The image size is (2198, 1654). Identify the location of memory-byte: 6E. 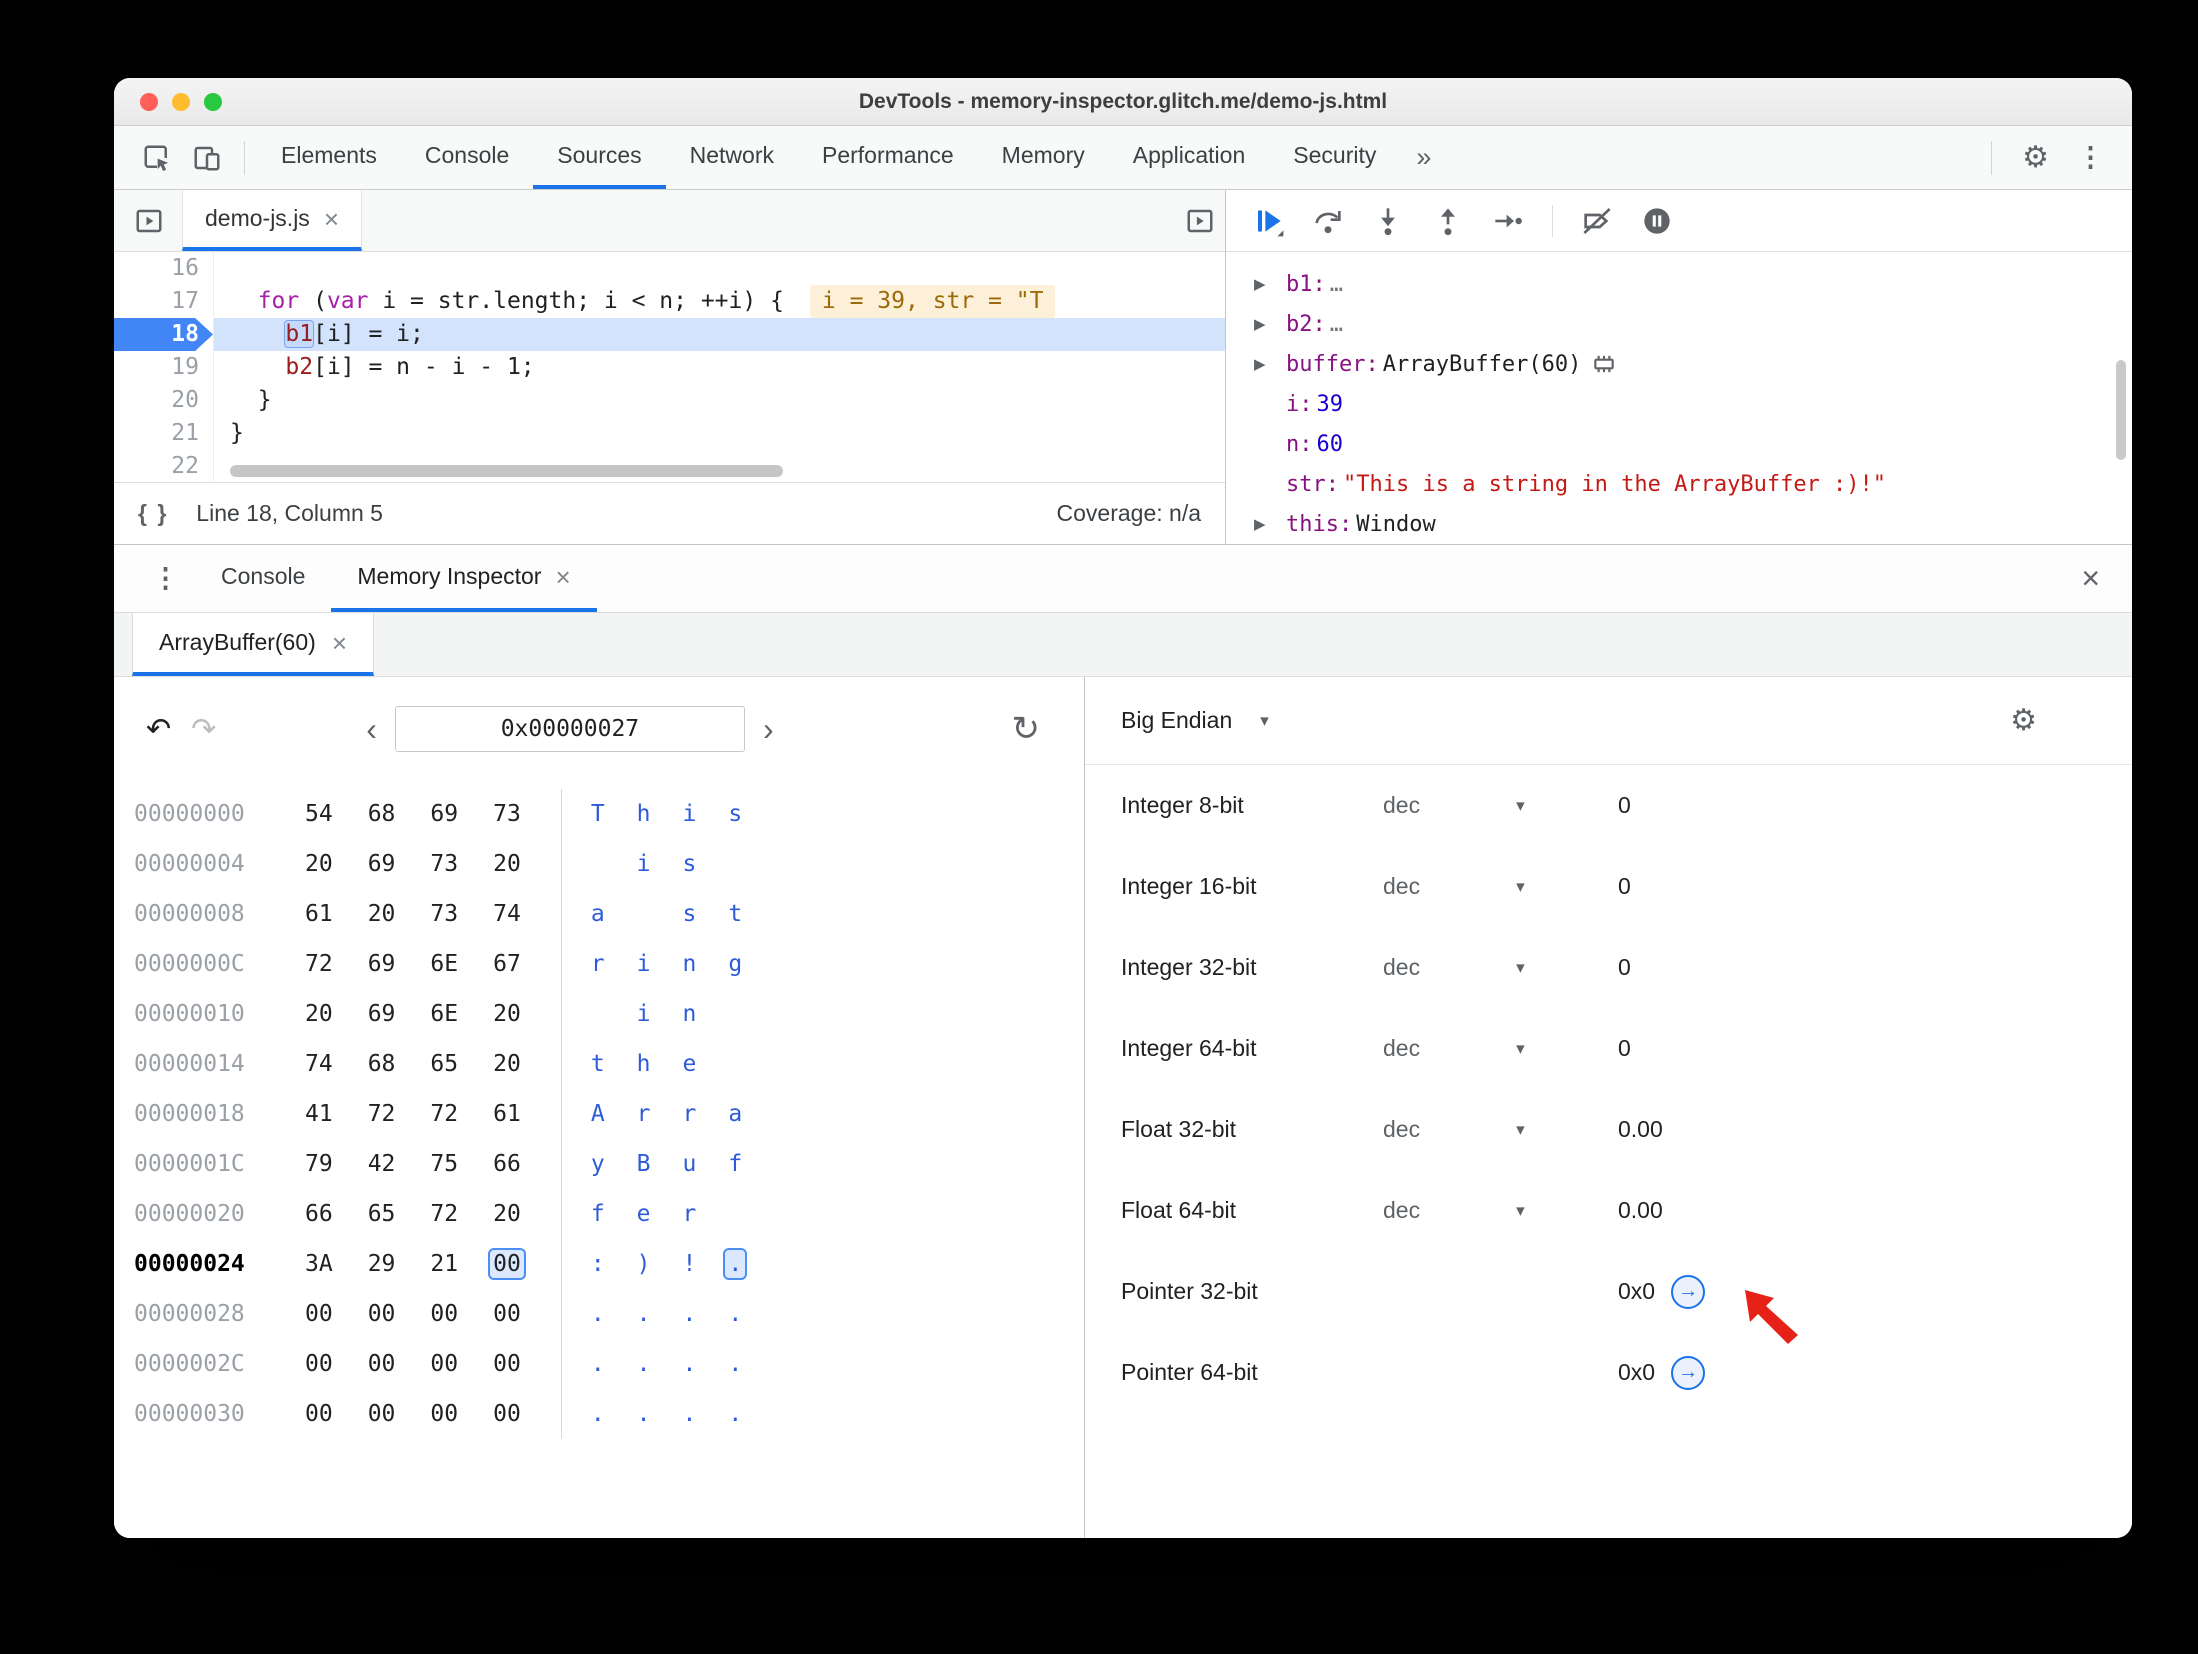
(444, 1014).